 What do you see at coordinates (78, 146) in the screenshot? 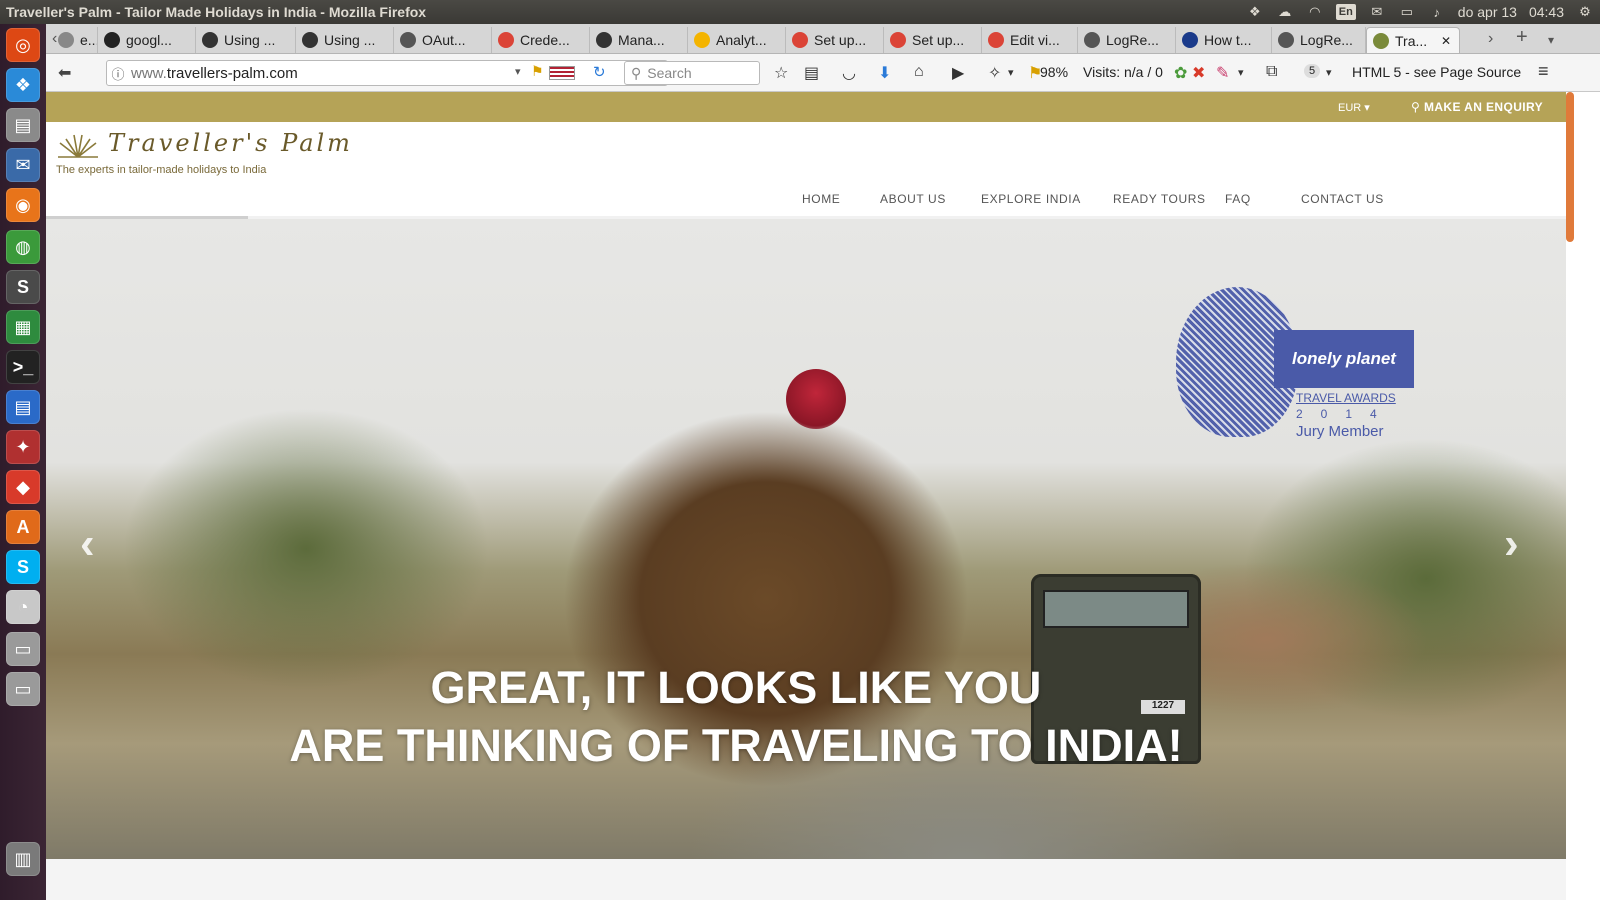
I see `palm-logo-icon` at bounding box center [78, 146].